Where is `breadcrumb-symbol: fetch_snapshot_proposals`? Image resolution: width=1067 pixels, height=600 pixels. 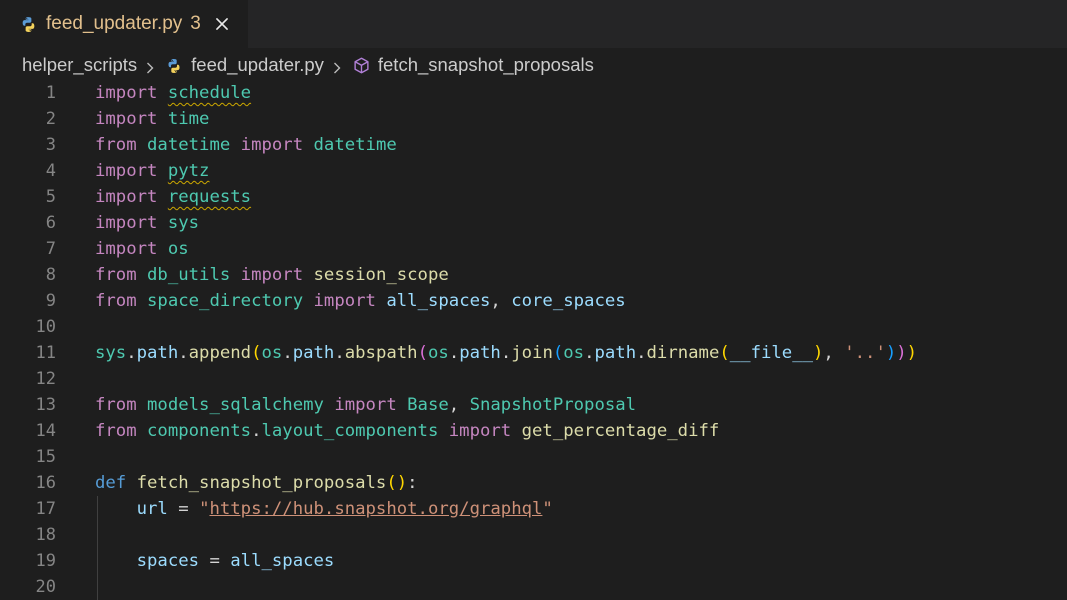
breadcrumb-symbol: fetch_snapshot_proposals is located at coordinates (486, 65).